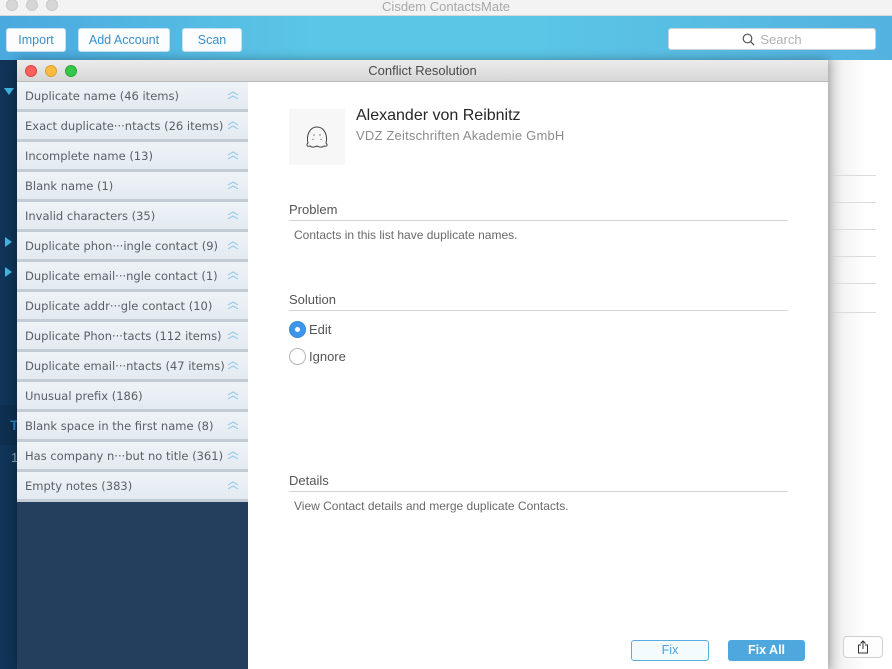  I want to click on issue-label: Duplicate phon···ingle contact (9), so click(122, 245).